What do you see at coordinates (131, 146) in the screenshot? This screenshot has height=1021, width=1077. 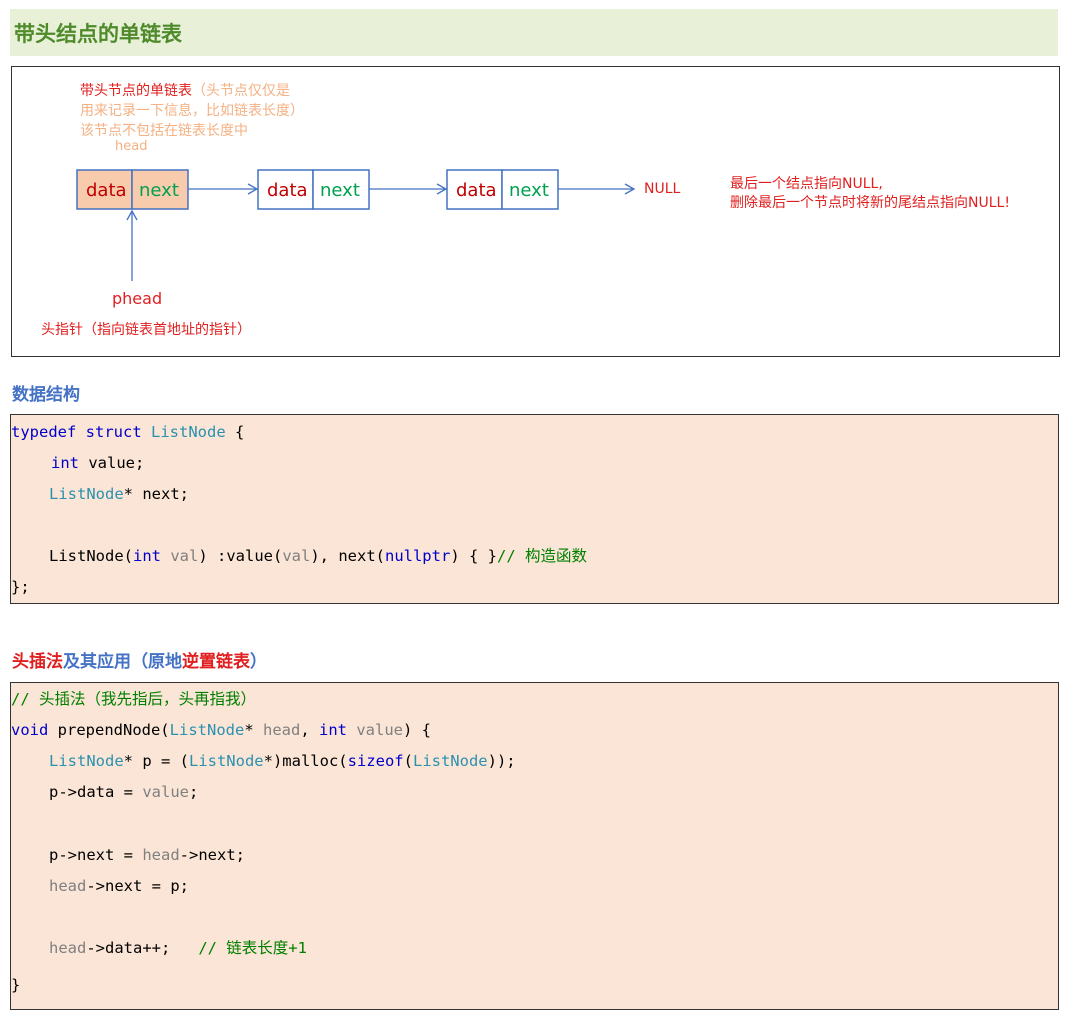 I see `head-label: head` at bounding box center [131, 146].